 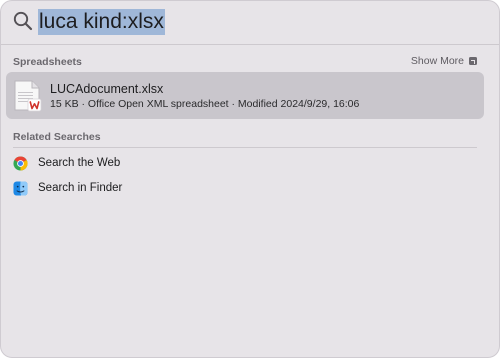 I want to click on finder-icon, so click(x=20, y=188).